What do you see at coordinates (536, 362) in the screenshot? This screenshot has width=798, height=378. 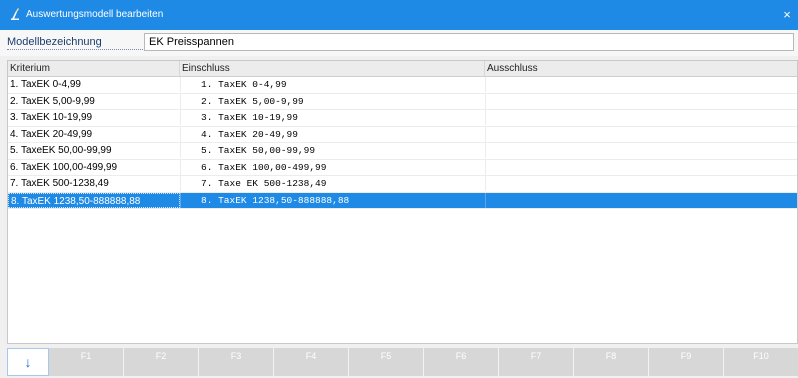 I see `f7-button: F7` at bounding box center [536, 362].